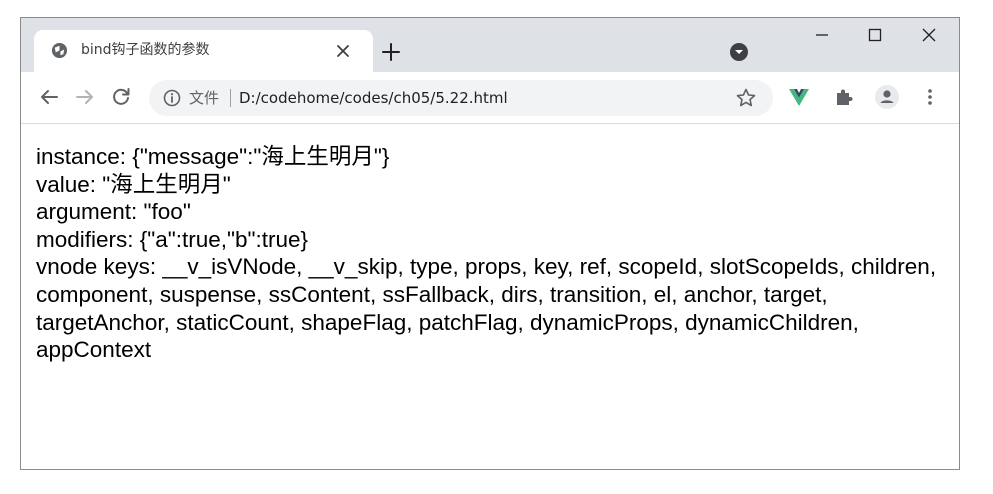 The height and width of the screenshot is (494, 993). What do you see at coordinates (85, 97) in the screenshot?
I see `forward-arrow-icon` at bounding box center [85, 97].